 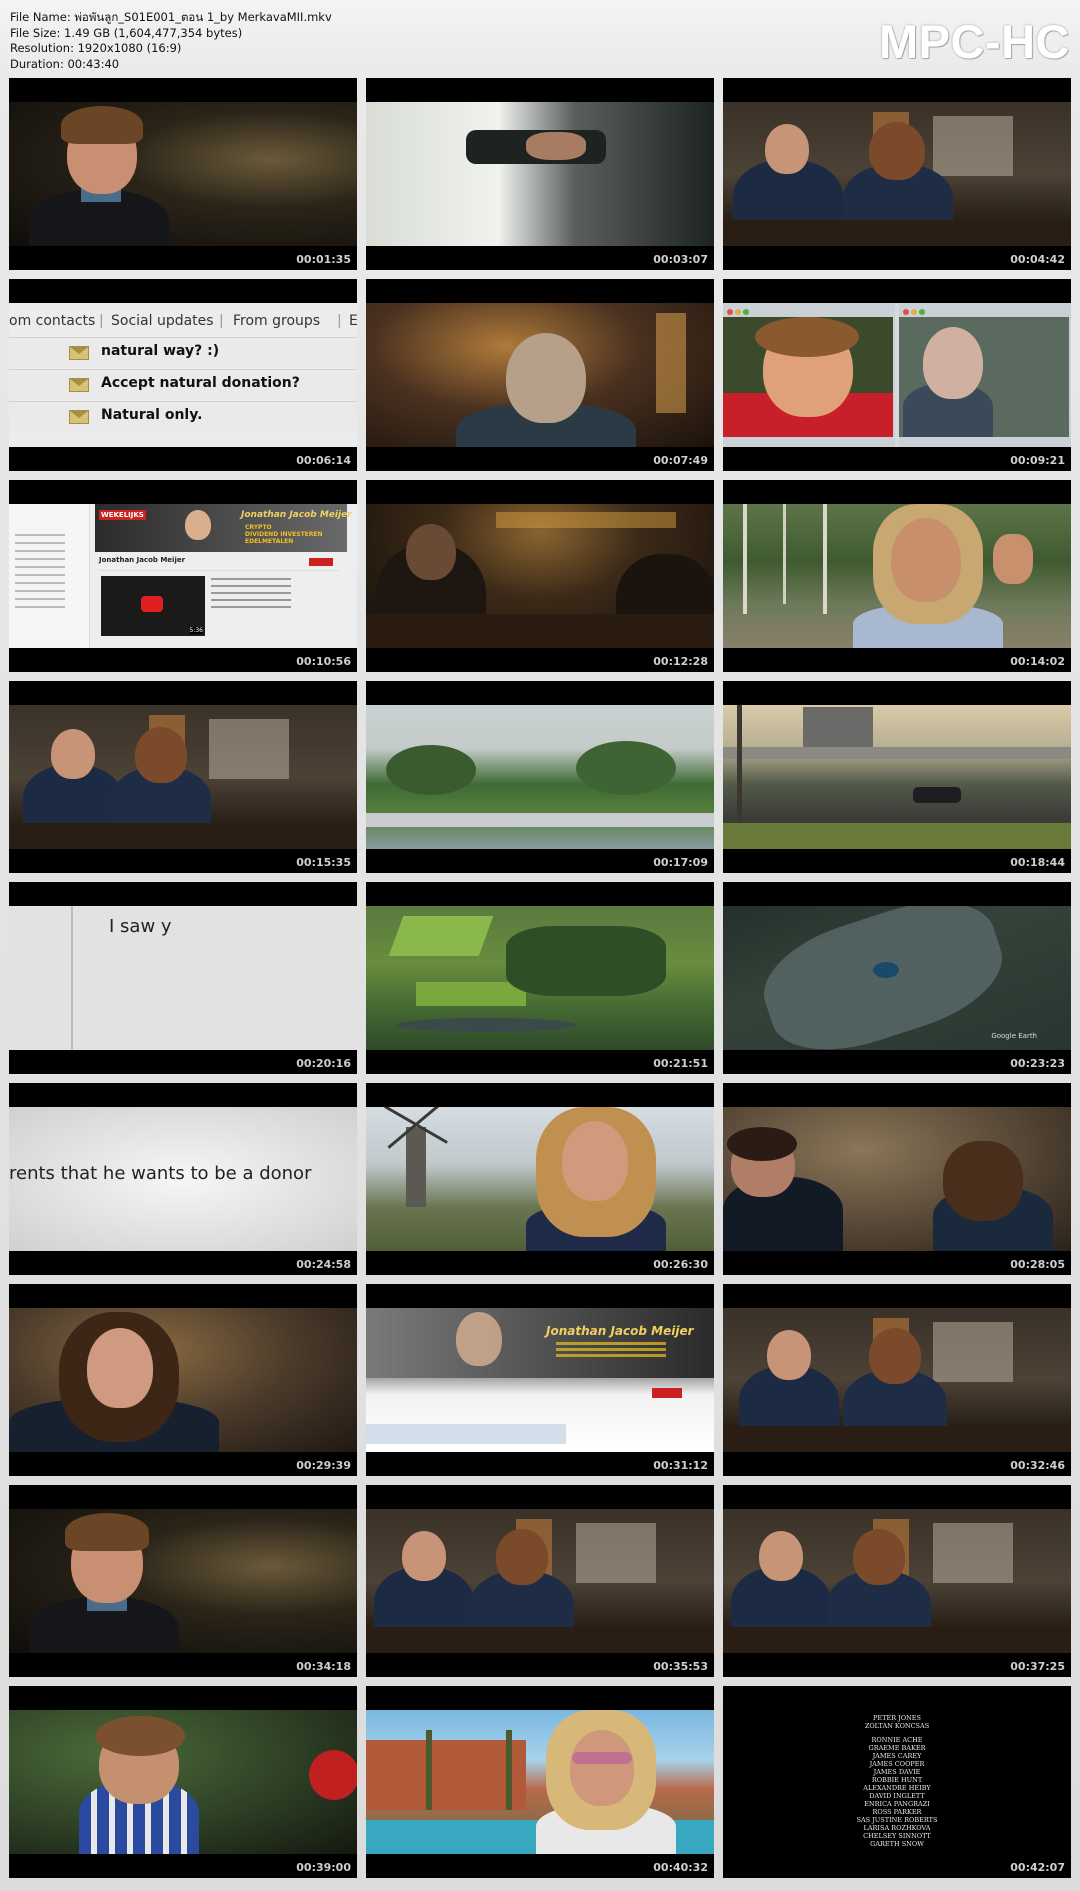 I want to click on thumbnail: I saw y 00:20:16, so click(x=183, y=978).